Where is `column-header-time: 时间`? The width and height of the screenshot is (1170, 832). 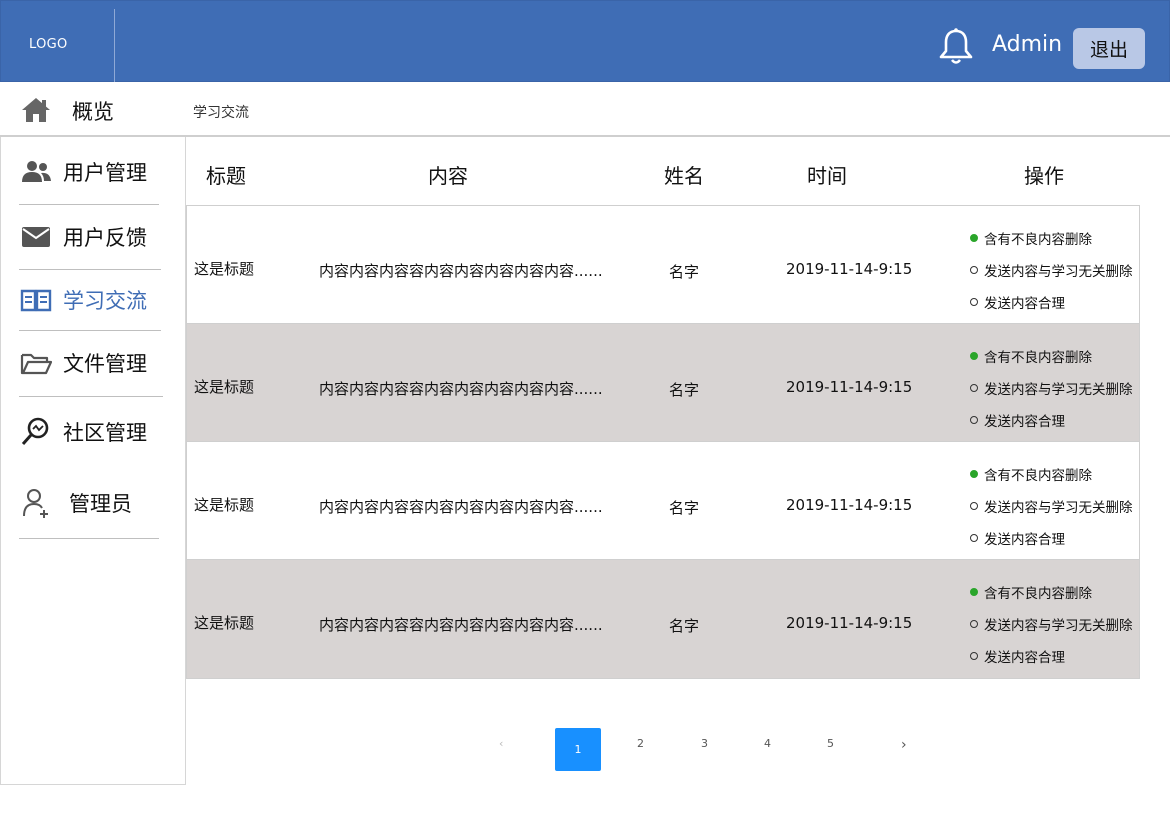 column-header-time: 时间 is located at coordinates (827, 176).